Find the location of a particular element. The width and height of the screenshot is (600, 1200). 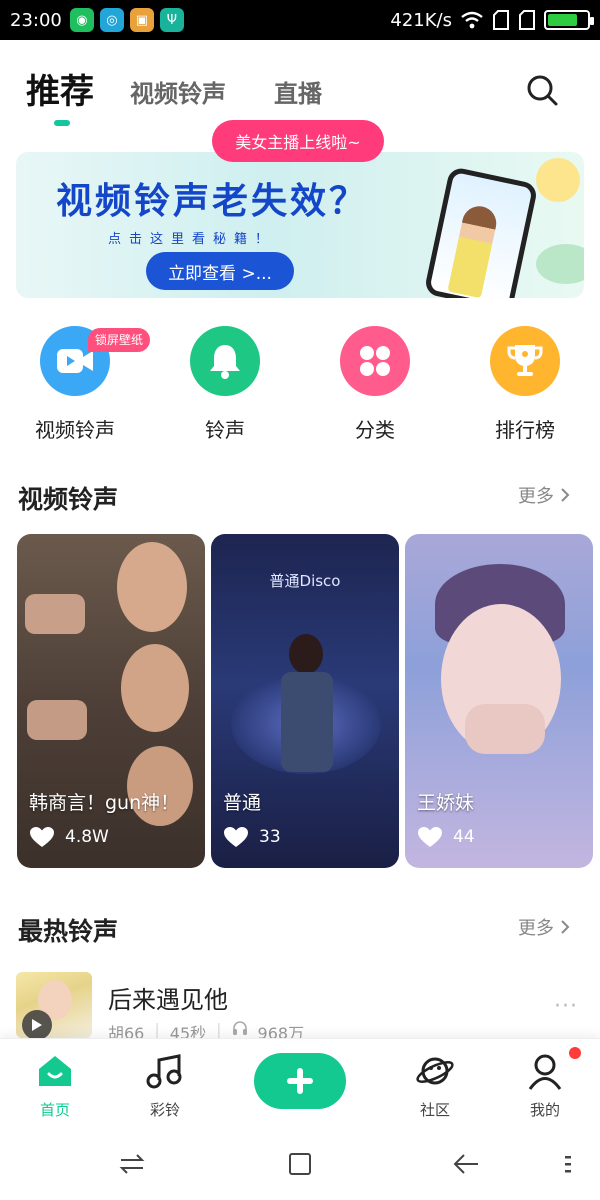

quick-action-ranking: 排行榜 is located at coordinates (525, 386).